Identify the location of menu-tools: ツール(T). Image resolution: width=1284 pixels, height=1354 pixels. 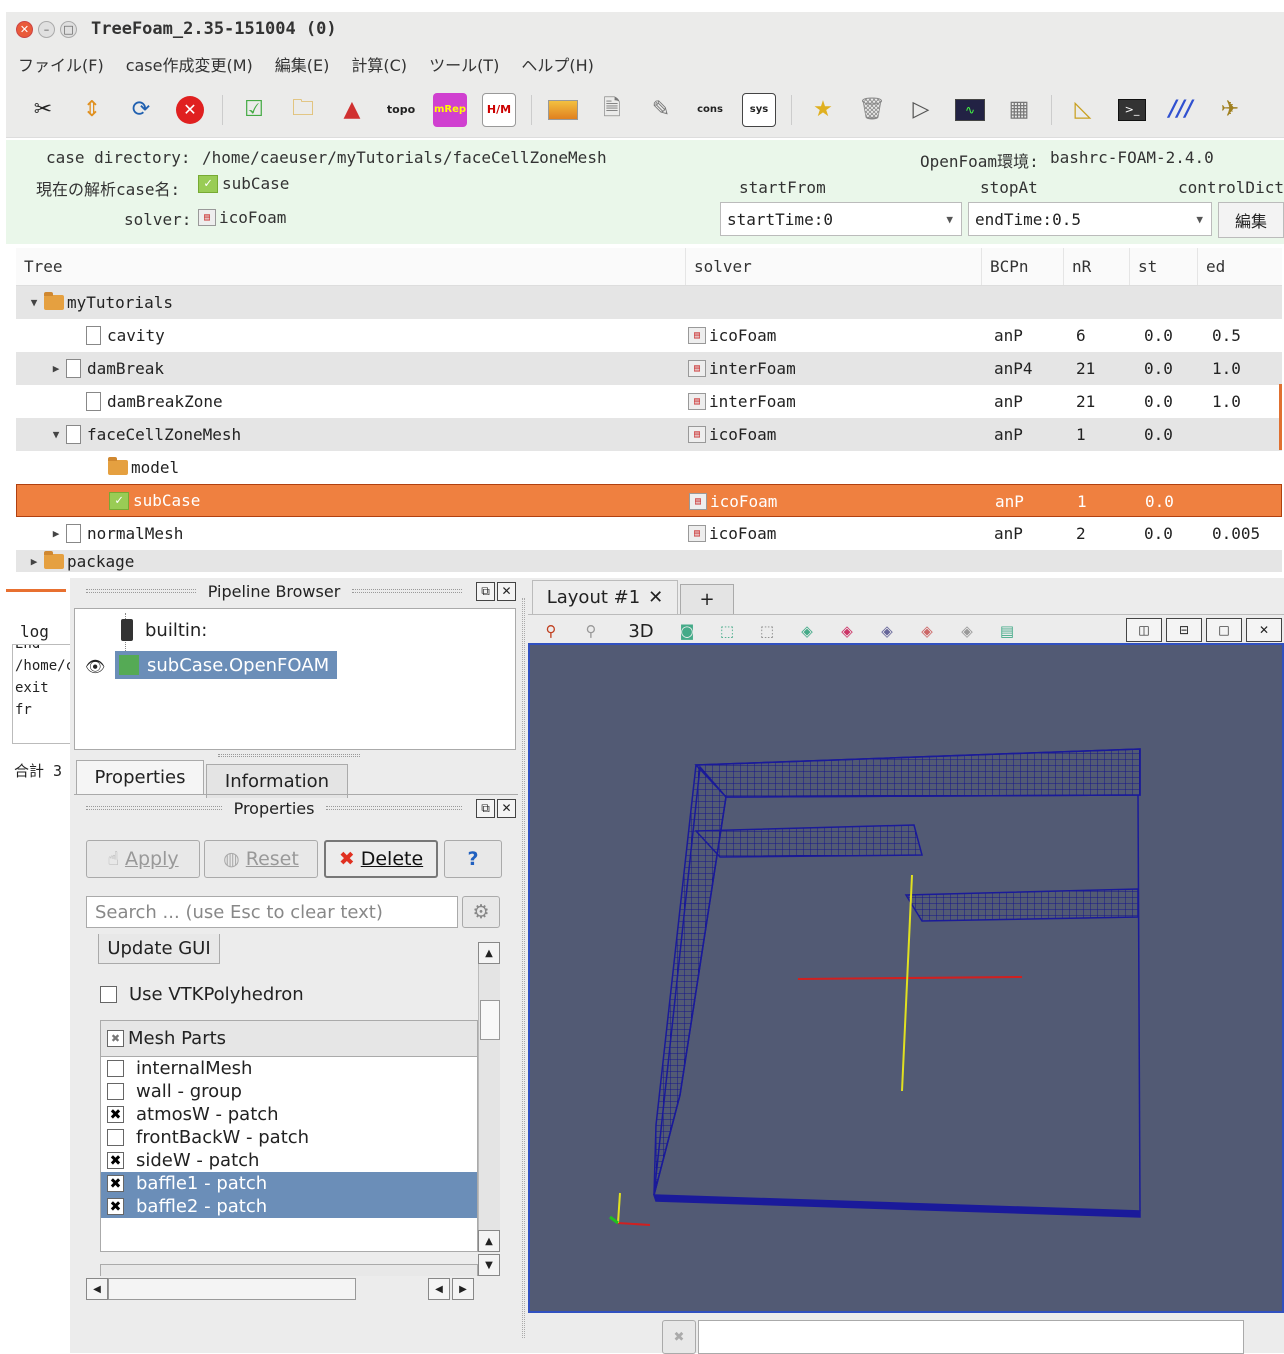
(464, 64).